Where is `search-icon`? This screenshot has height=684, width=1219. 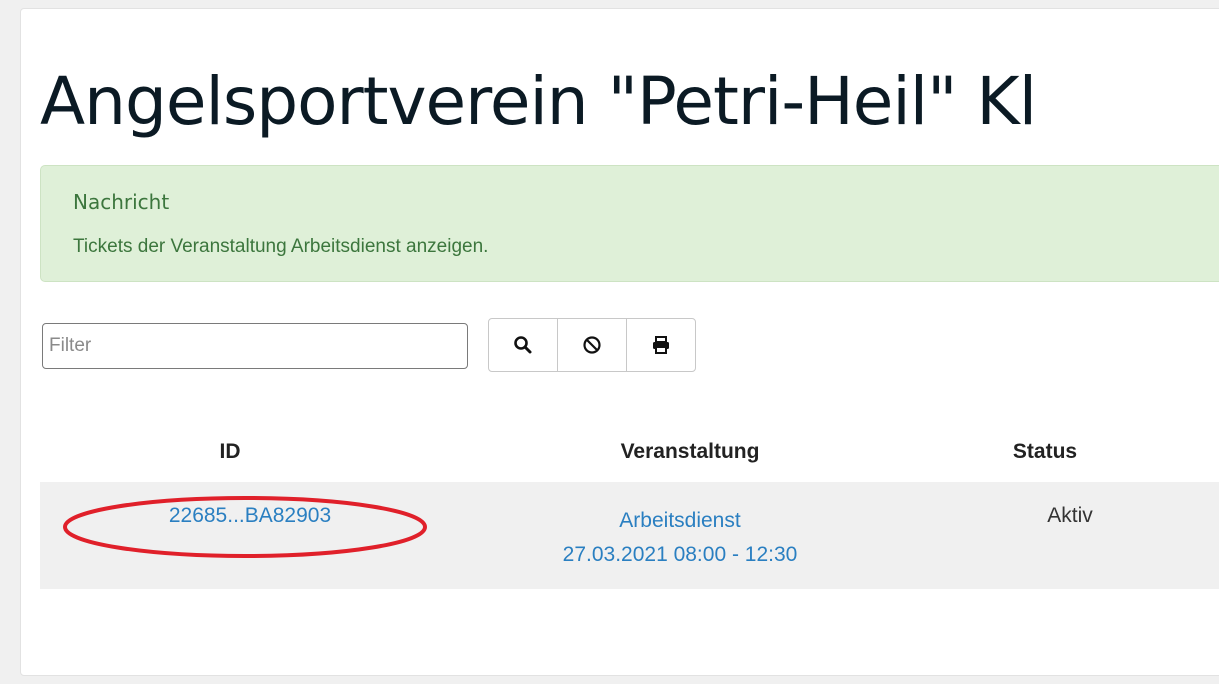
search-icon is located at coordinates (523, 345).